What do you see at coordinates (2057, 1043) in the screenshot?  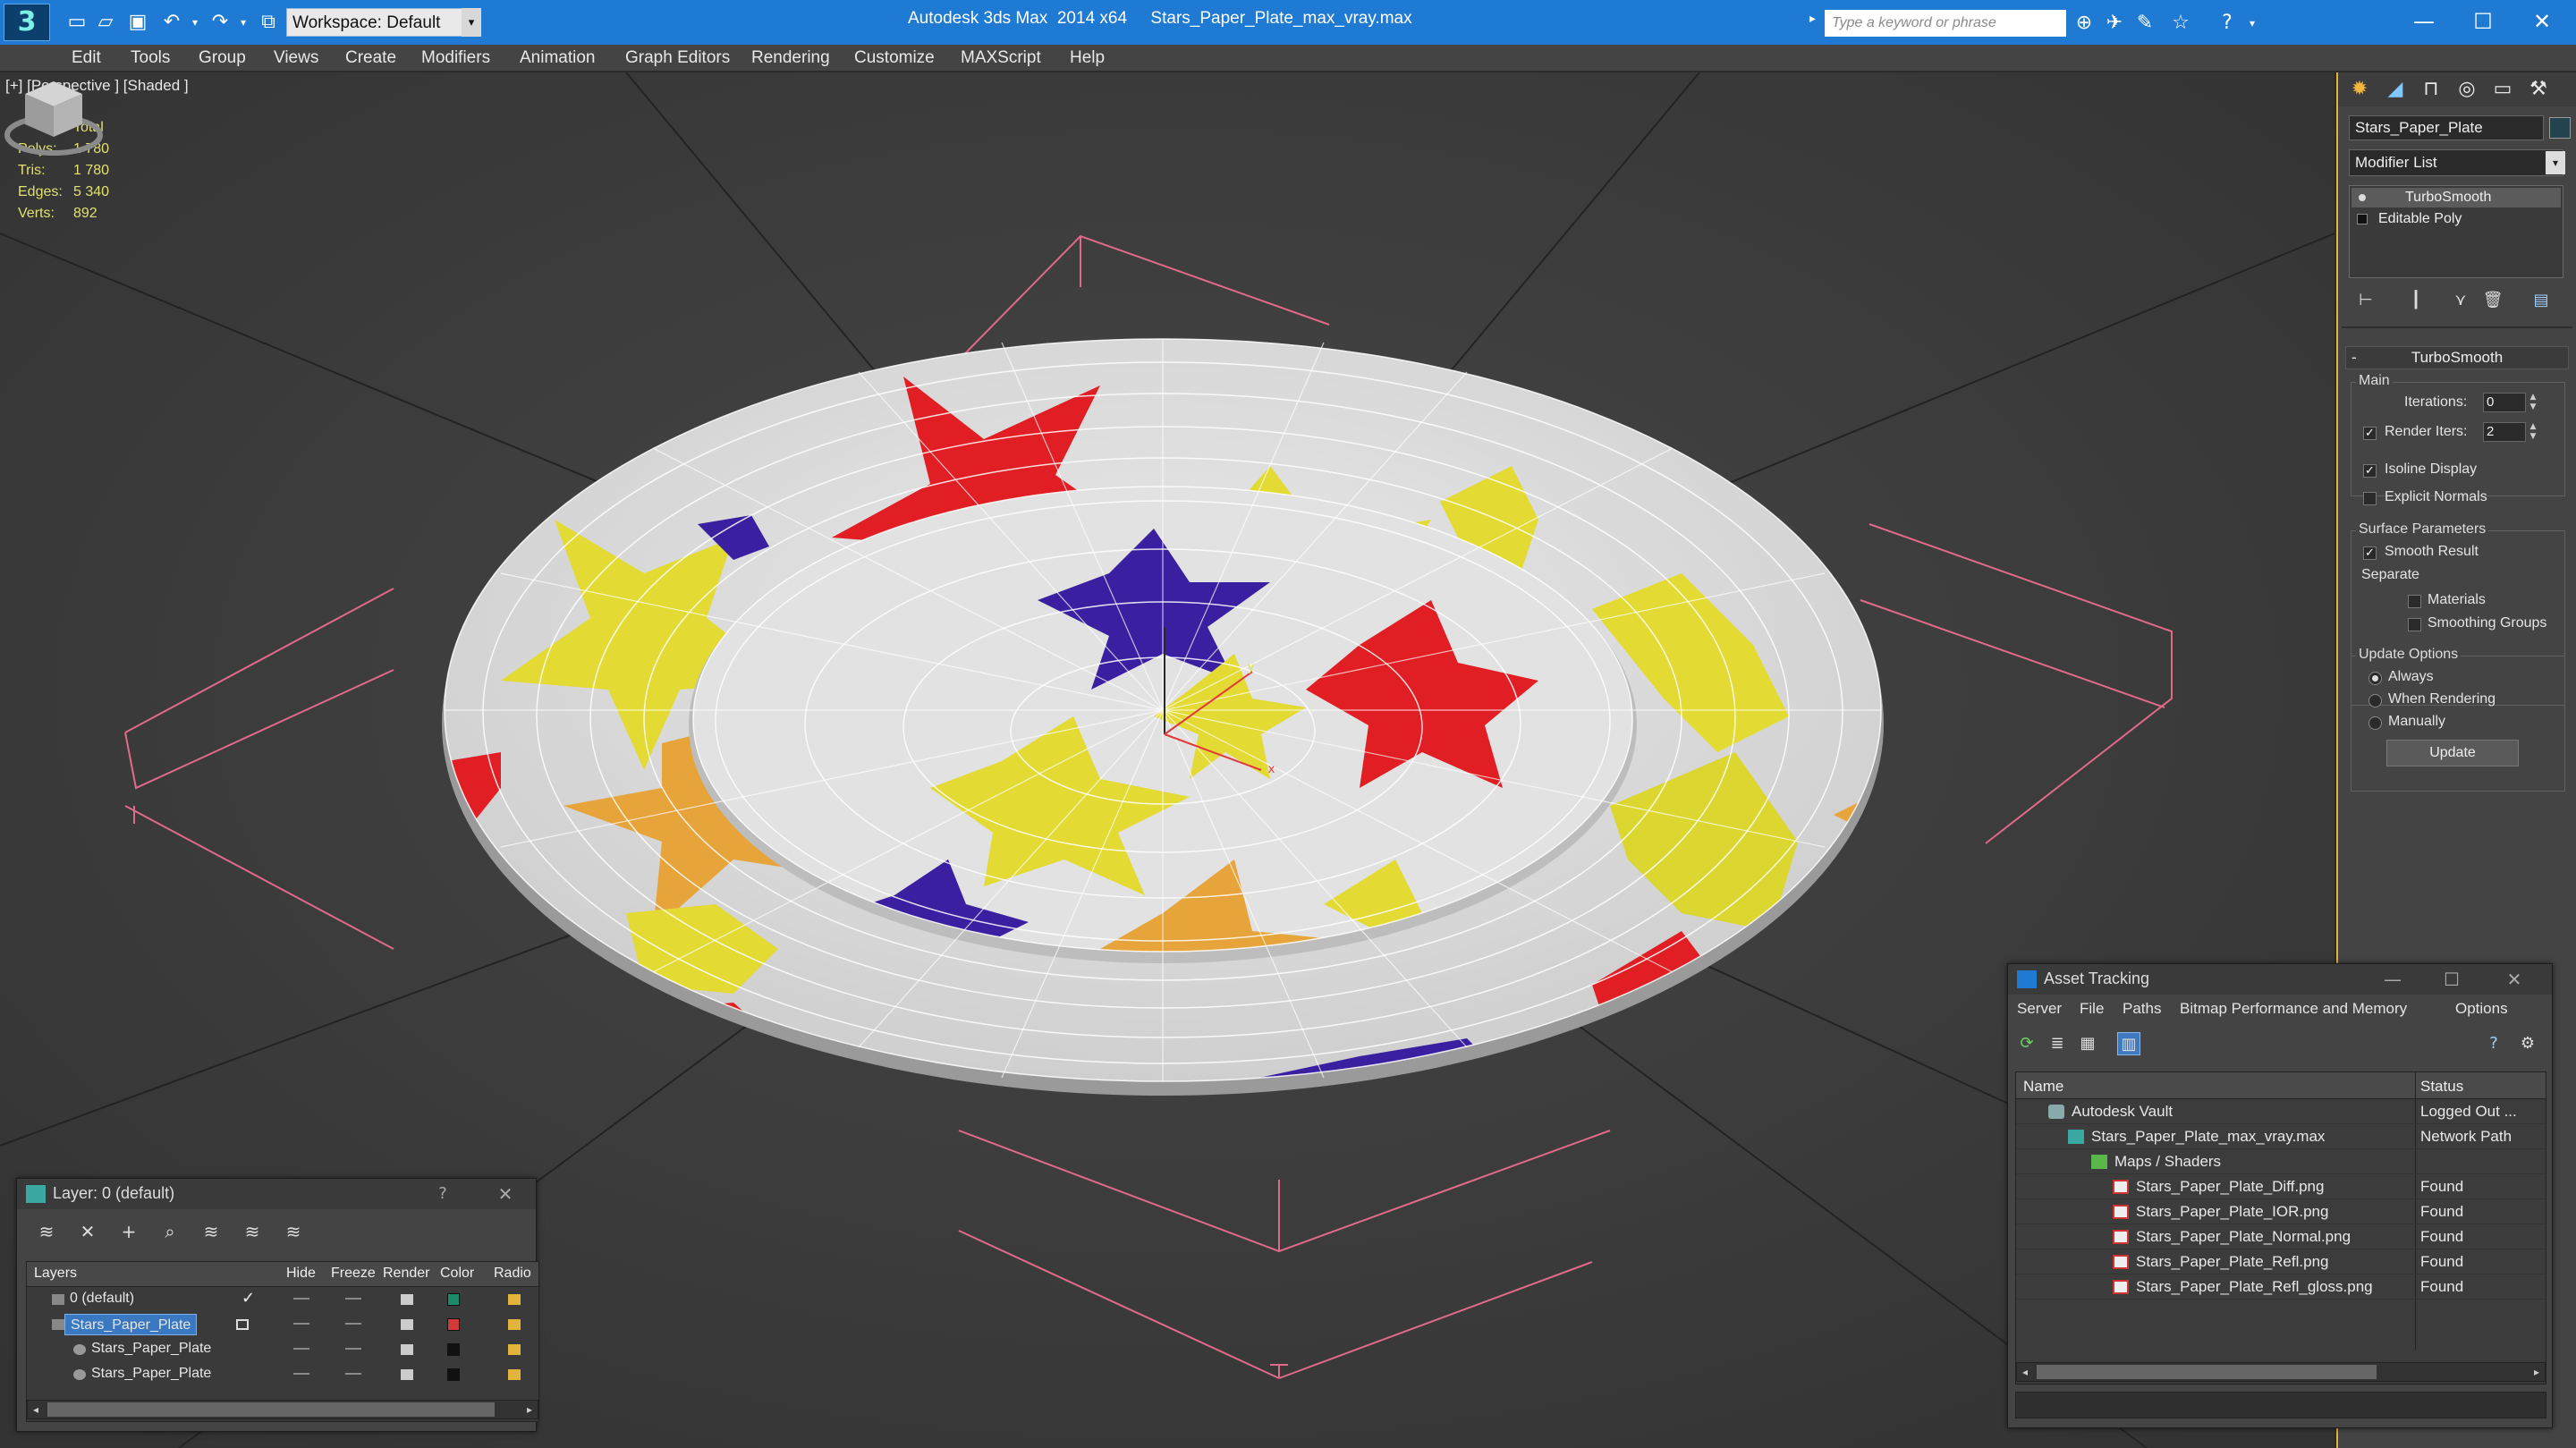 I see `list-view-icon: ≣` at bounding box center [2057, 1043].